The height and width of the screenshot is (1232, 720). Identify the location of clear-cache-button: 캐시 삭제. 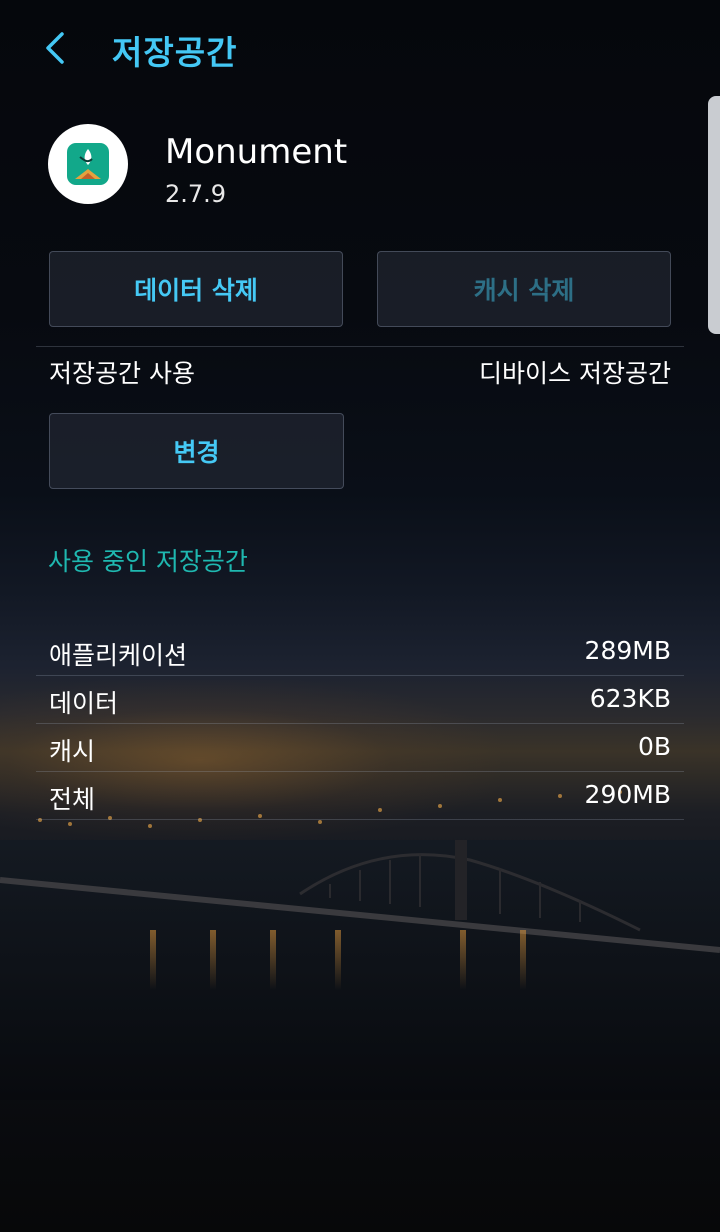
(524, 289).